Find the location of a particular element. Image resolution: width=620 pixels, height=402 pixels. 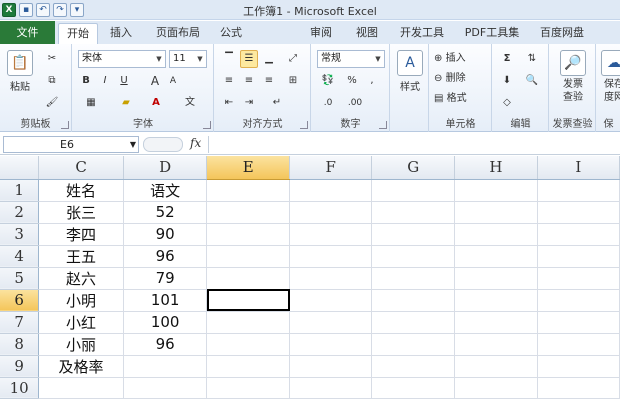

clipboard-expand-icon is located at coordinates (65, 125).